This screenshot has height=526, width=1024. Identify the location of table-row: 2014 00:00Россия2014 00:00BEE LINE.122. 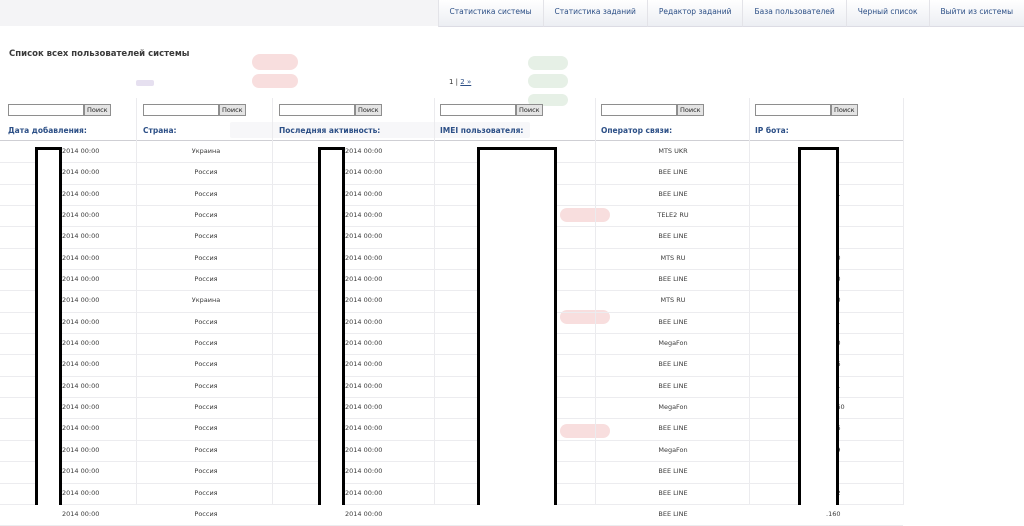
(451, 494).